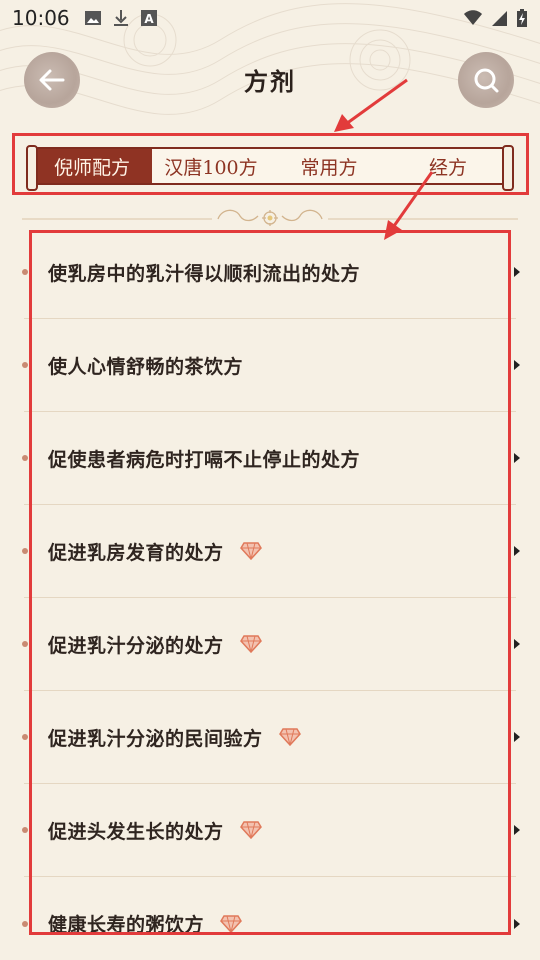 The height and width of the screenshot is (960, 540). What do you see at coordinates (329, 166) in the screenshot?
I see `tab-common-formulas: 常用方` at bounding box center [329, 166].